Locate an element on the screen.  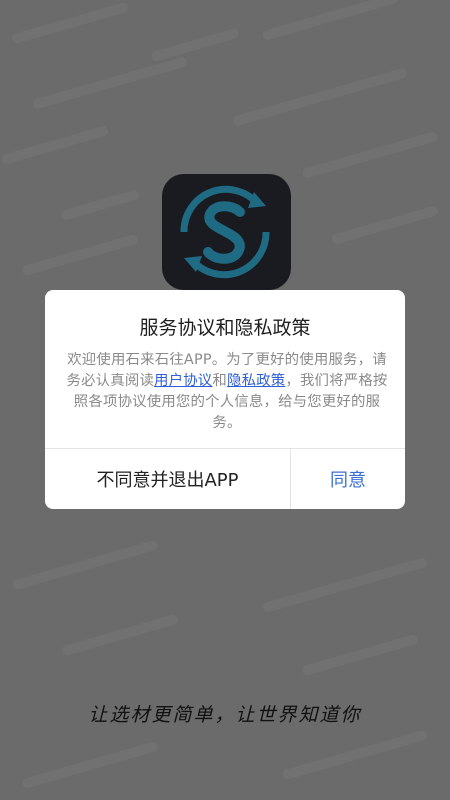
dialog-footer: 不同意并退出APP 同意 is located at coordinates (225, 478).